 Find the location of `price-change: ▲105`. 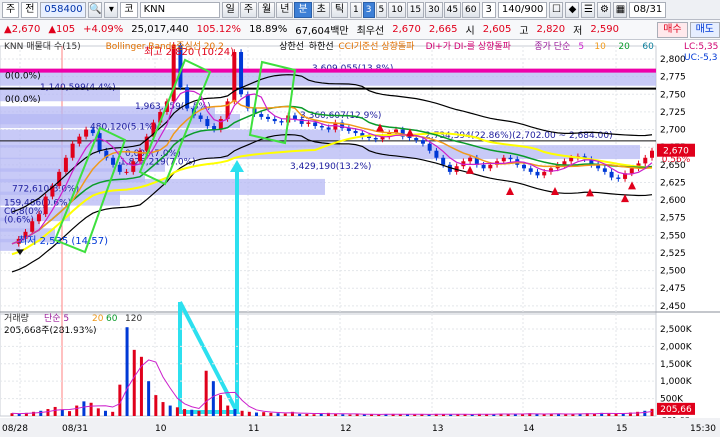

price-change: ▲105 is located at coordinates (62, 29).